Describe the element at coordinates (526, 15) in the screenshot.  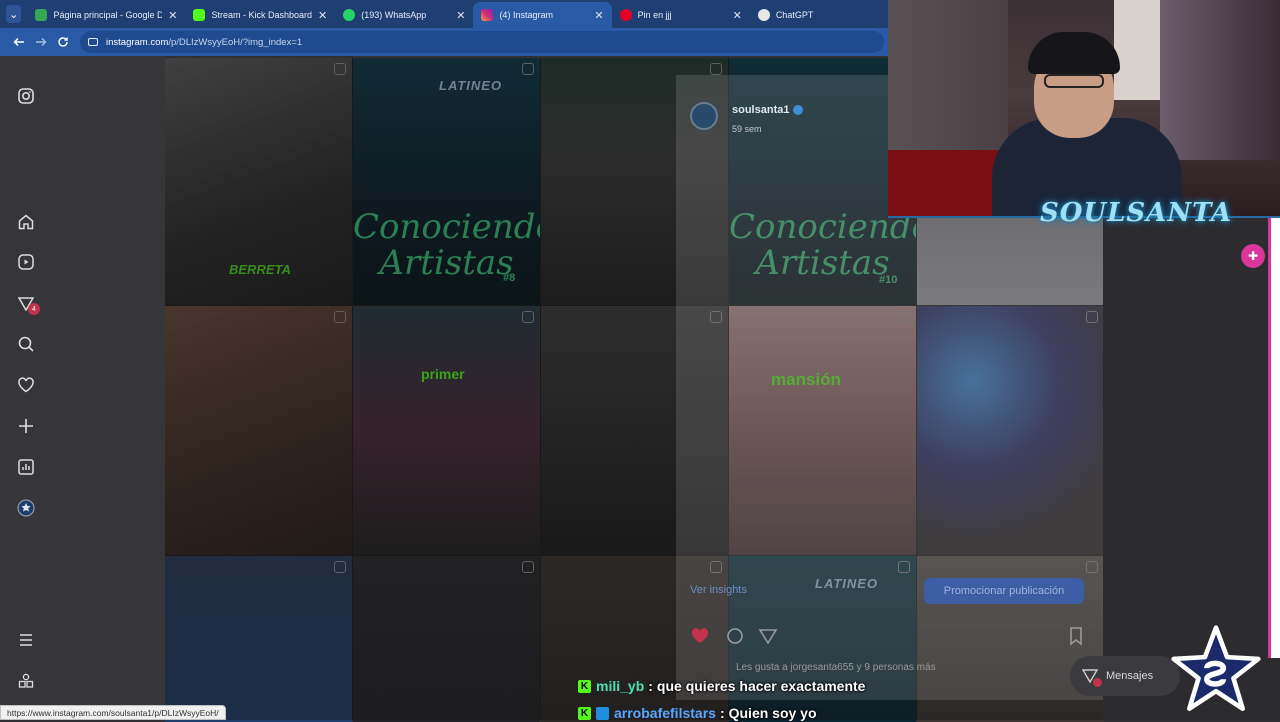
I see `tab-title: (4) Instagram` at that location.